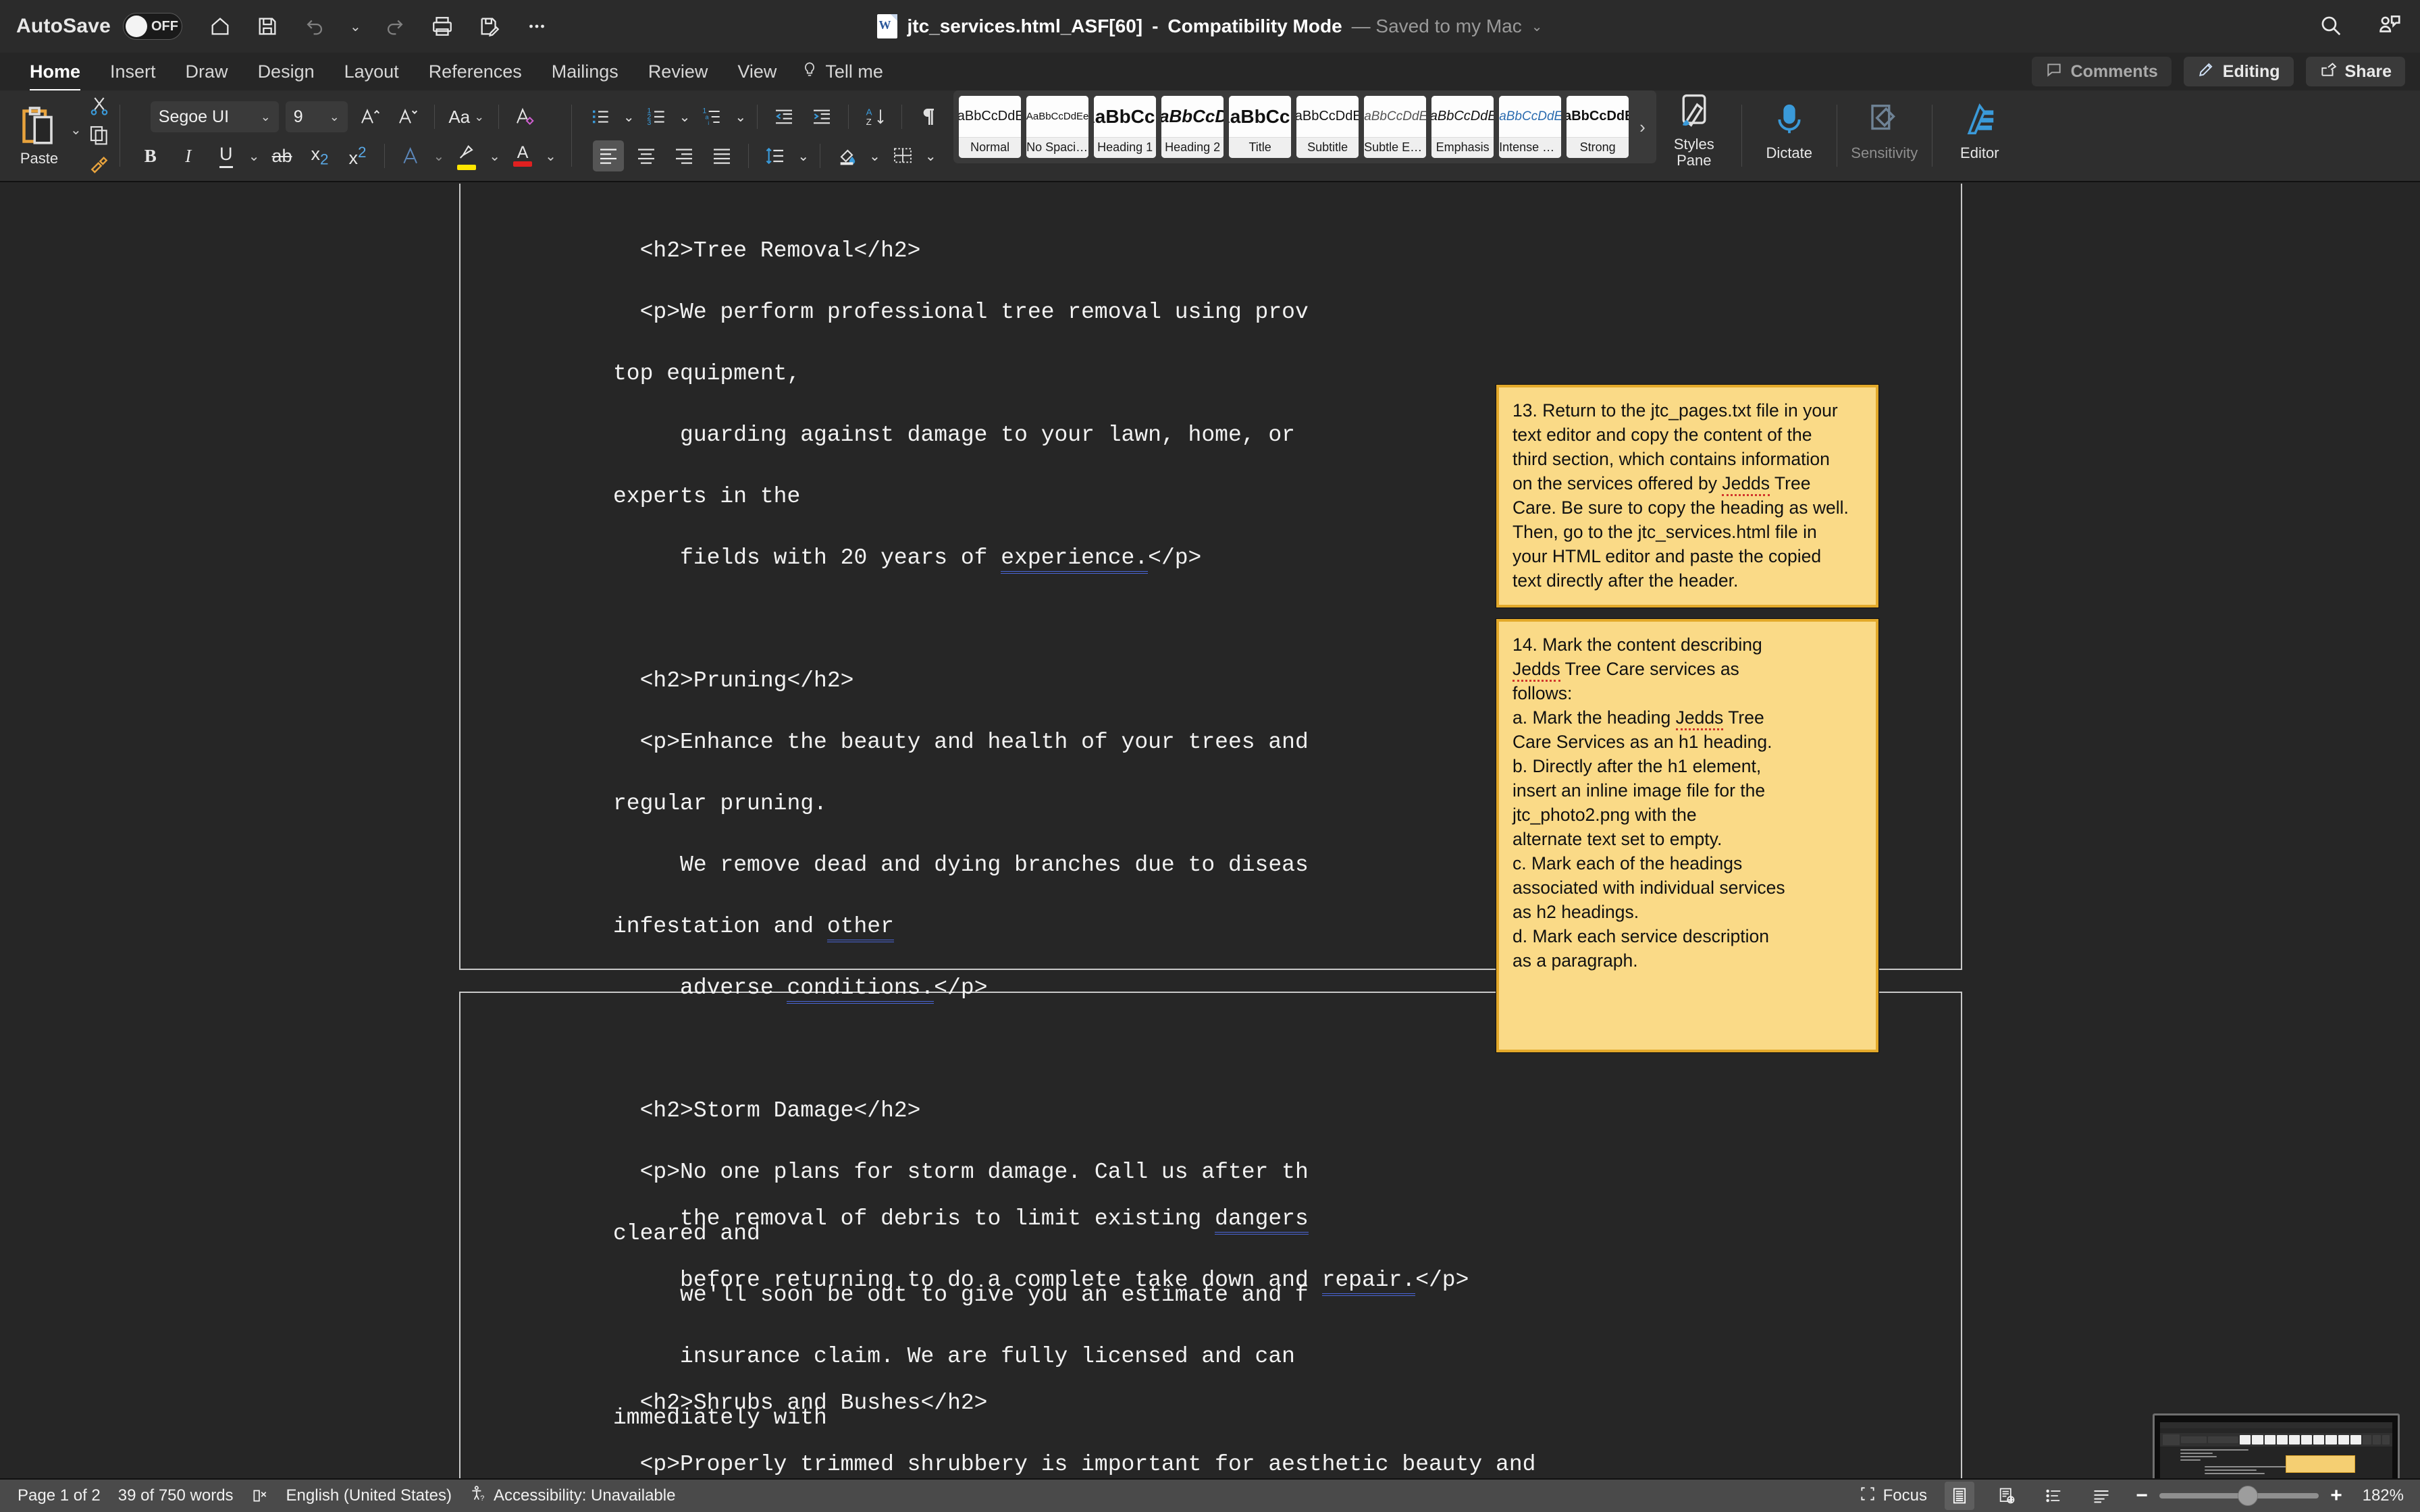 The image size is (2420, 1512). What do you see at coordinates (1789, 130) in the screenshot?
I see `dictate-button: Dictate` at bounding box center [1789, 130].